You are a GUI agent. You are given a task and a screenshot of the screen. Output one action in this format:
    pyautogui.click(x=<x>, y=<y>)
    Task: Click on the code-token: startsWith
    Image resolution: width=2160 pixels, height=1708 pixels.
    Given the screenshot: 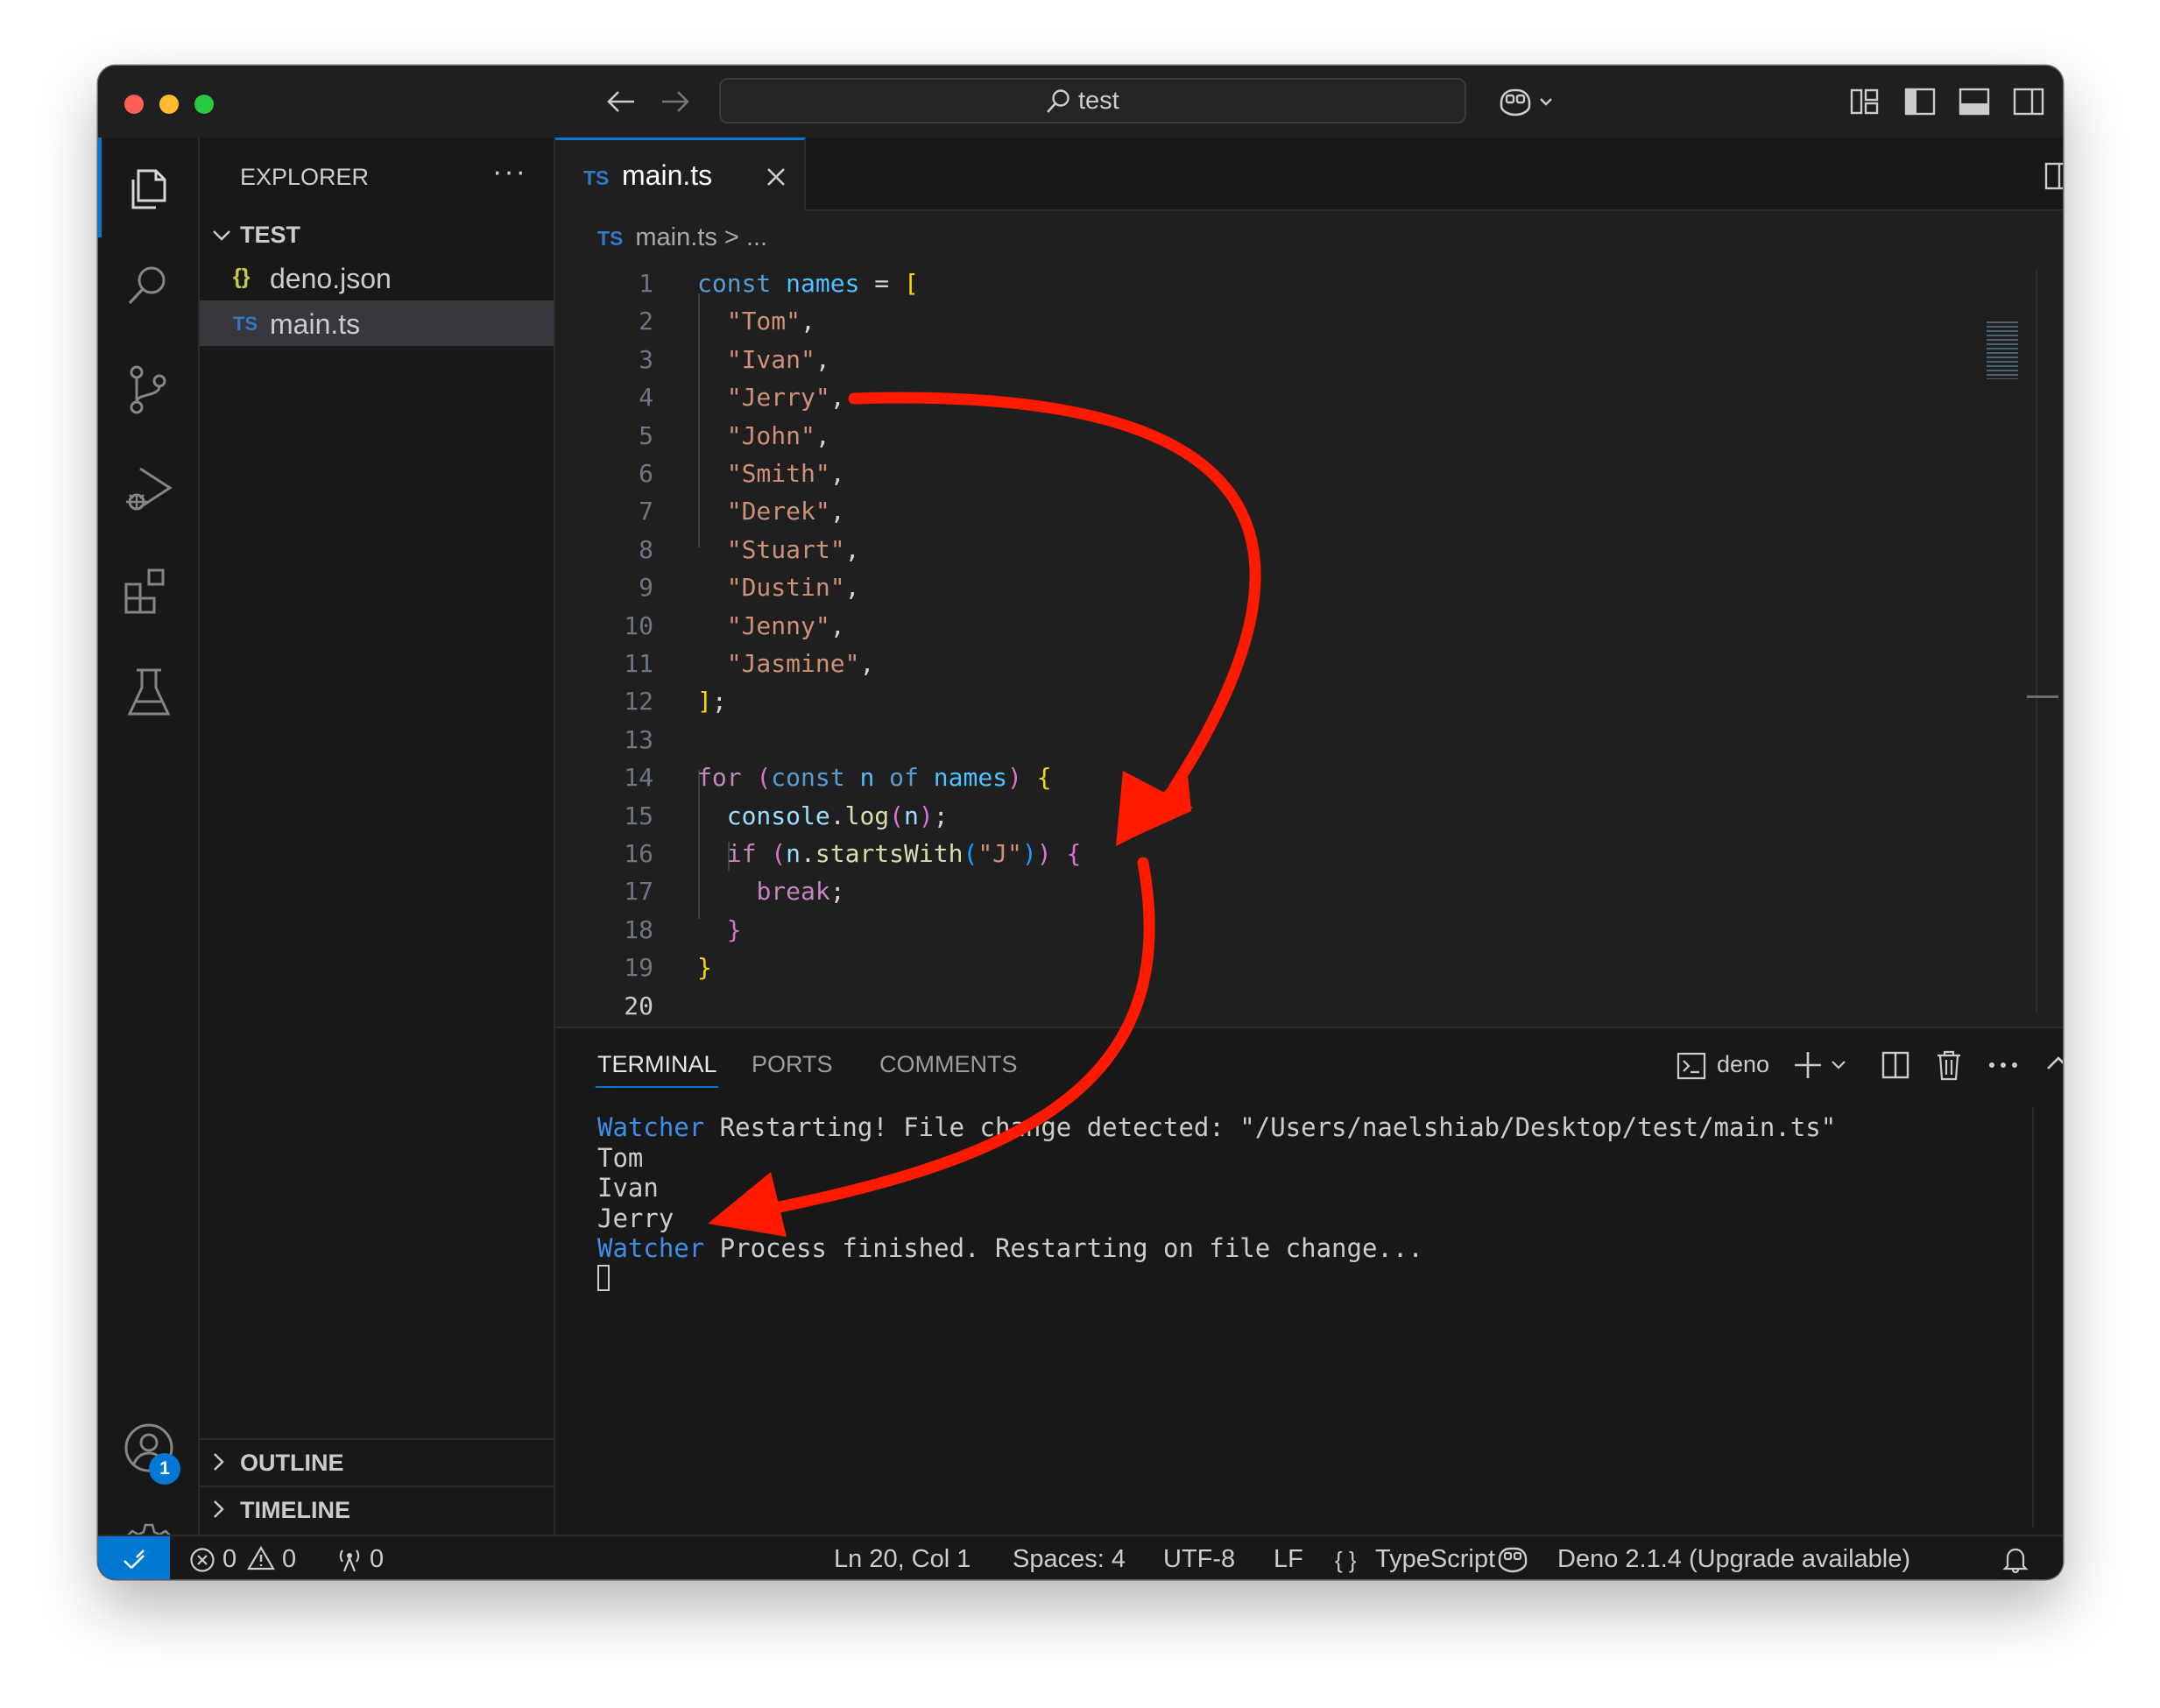 What is the action you would take?
    pyautogui.click(x=889, y=853)
    